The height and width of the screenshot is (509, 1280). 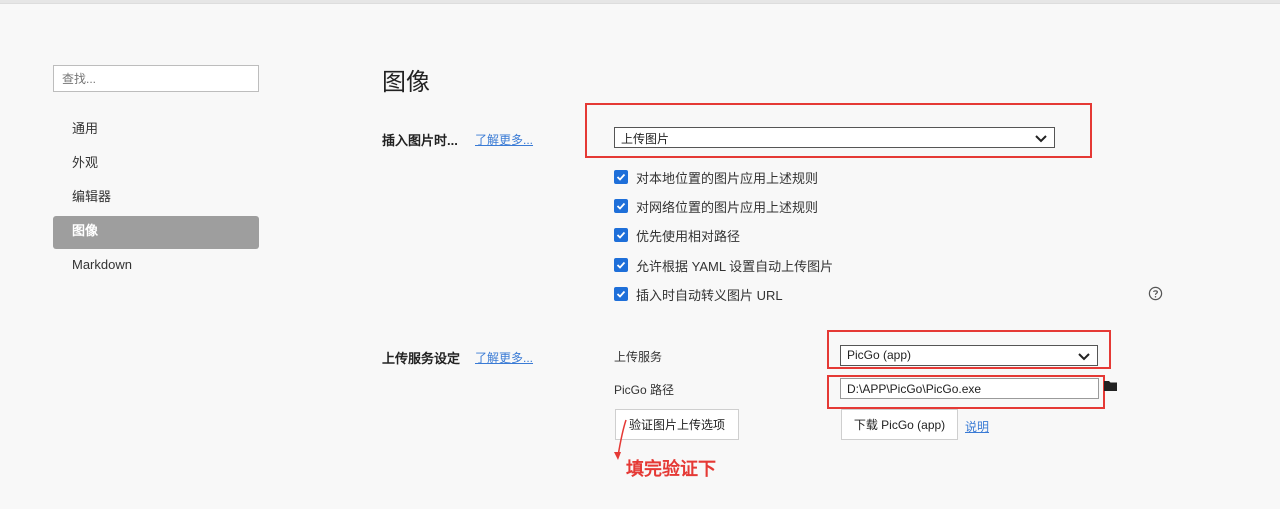 What do you see at coordinates (156, 232) in the screenshot?
I see `sidebar-item-image: 图像` at bounding box center [156, 232].